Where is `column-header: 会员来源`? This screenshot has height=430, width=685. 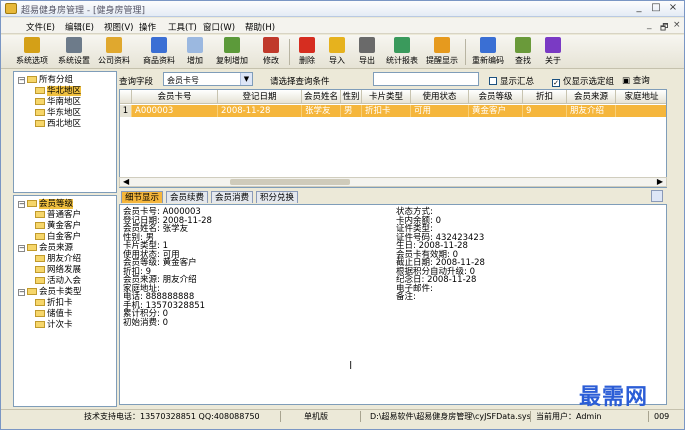
column-header: 会员来源 is located at coordinates (591, 97).